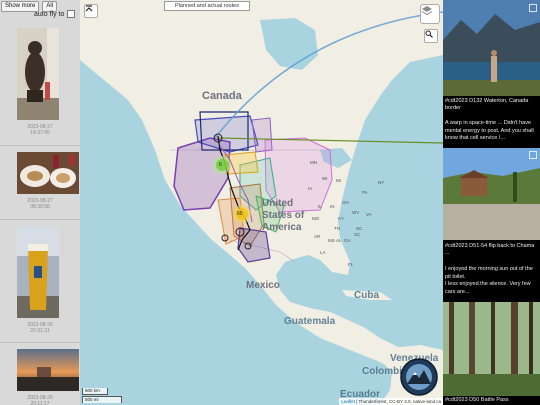 The height and width of the screenshot is (405, 540). I want to click on state-label: FL, so click(351, 264).